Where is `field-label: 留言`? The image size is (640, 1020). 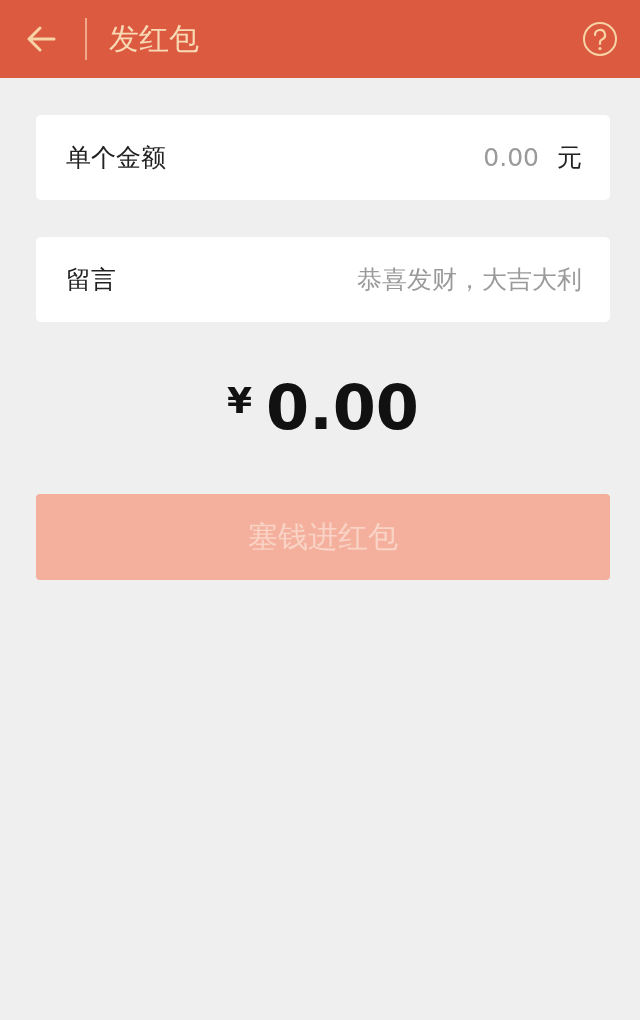
field-label: 留言 is located at coordinates (91, 280).